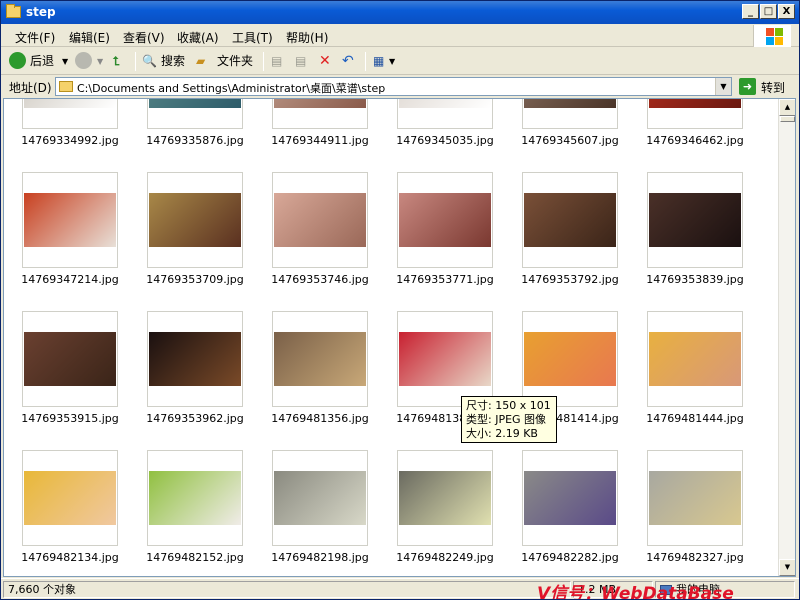  What do you see at coordinates (35, 37) in the screenshot?
I see `menu-file: 文件(F)` at bounding box center [35, 37].